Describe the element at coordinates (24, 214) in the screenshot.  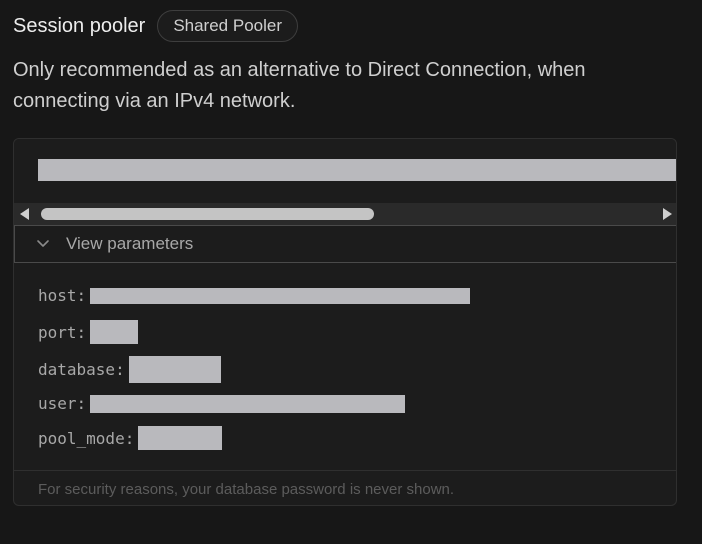
I see `arrow-left-icon` at that location.